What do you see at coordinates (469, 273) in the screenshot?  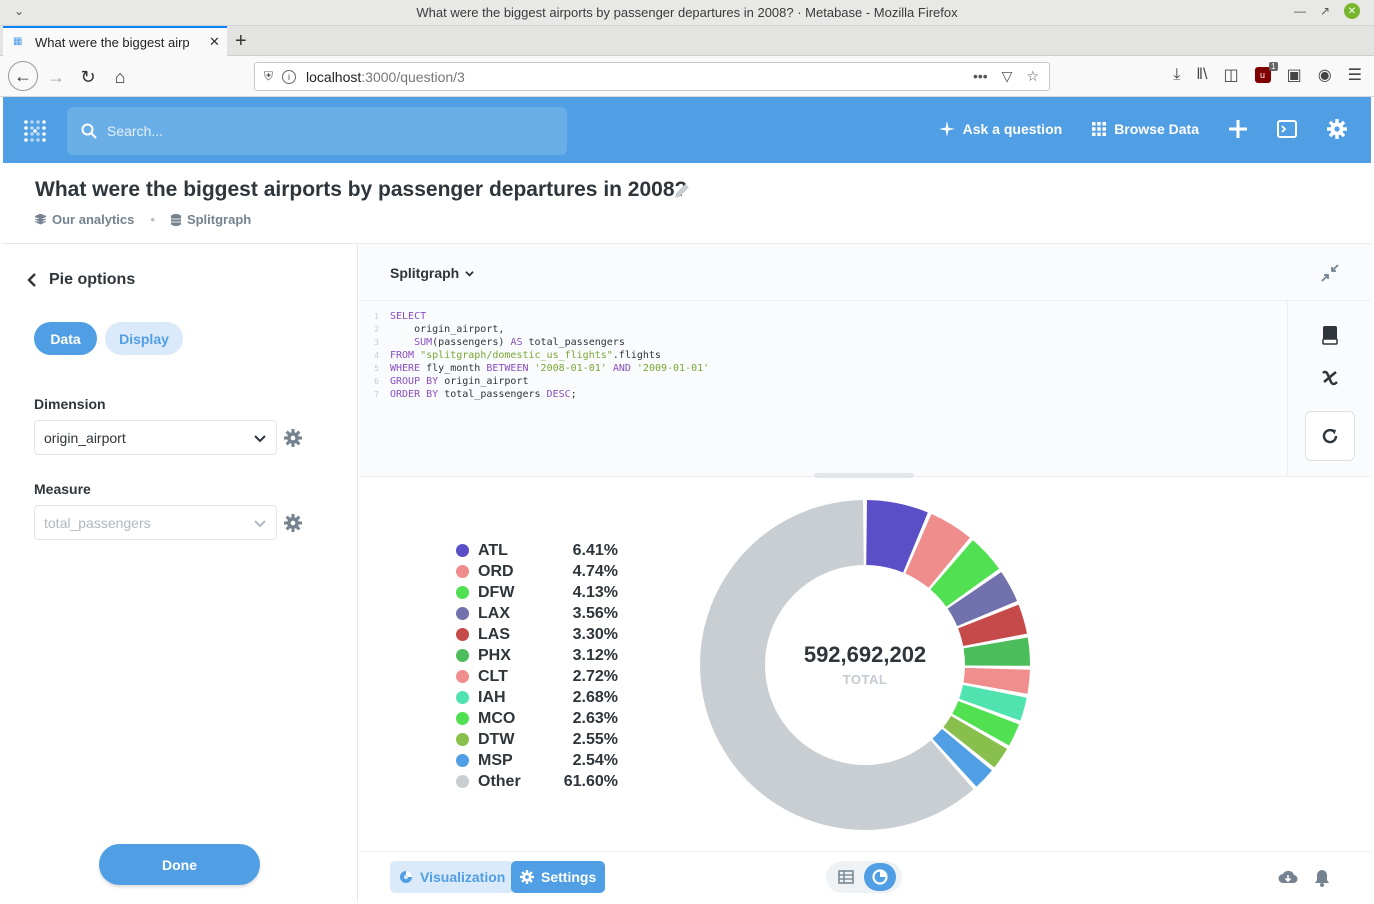 I see `chevron-down-icon` at bounding box center [469, 273].